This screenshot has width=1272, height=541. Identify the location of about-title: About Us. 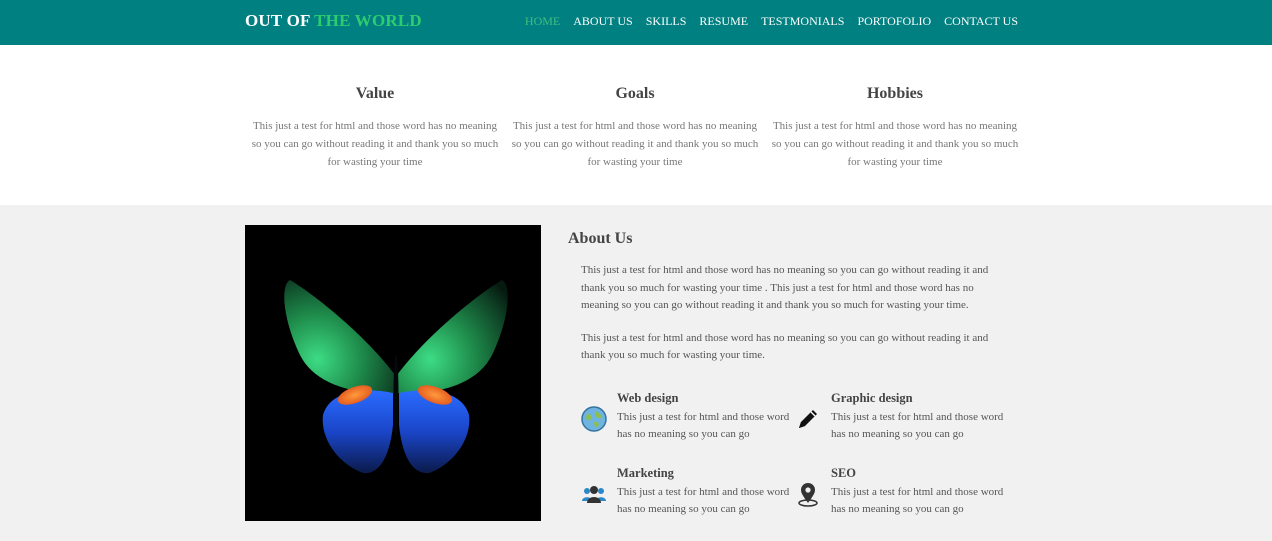
(600, 238).